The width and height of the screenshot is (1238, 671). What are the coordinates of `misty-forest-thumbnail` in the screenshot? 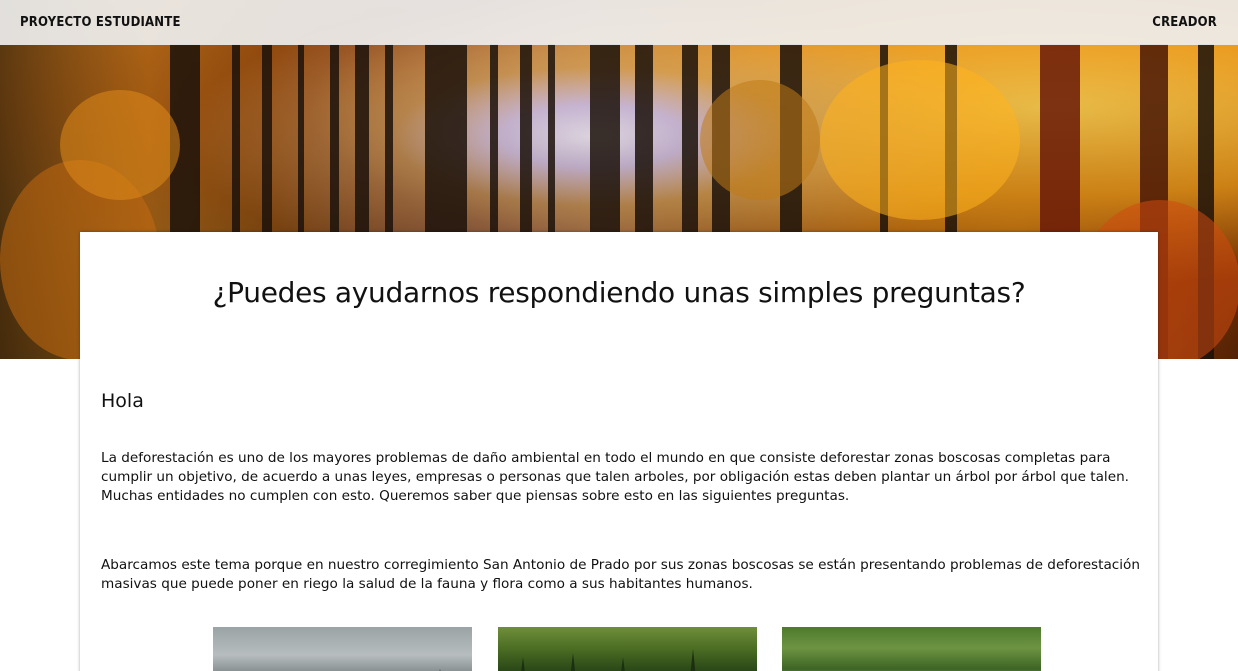 It's located at (342, 649).